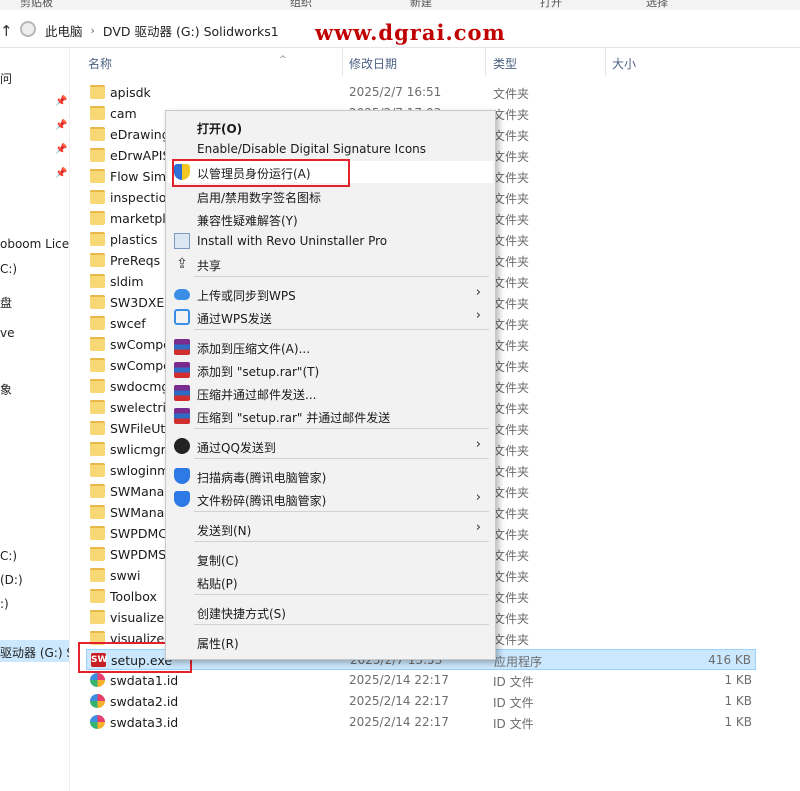  I want to click on context-menu-item: 打开(O), so click(330, 127).